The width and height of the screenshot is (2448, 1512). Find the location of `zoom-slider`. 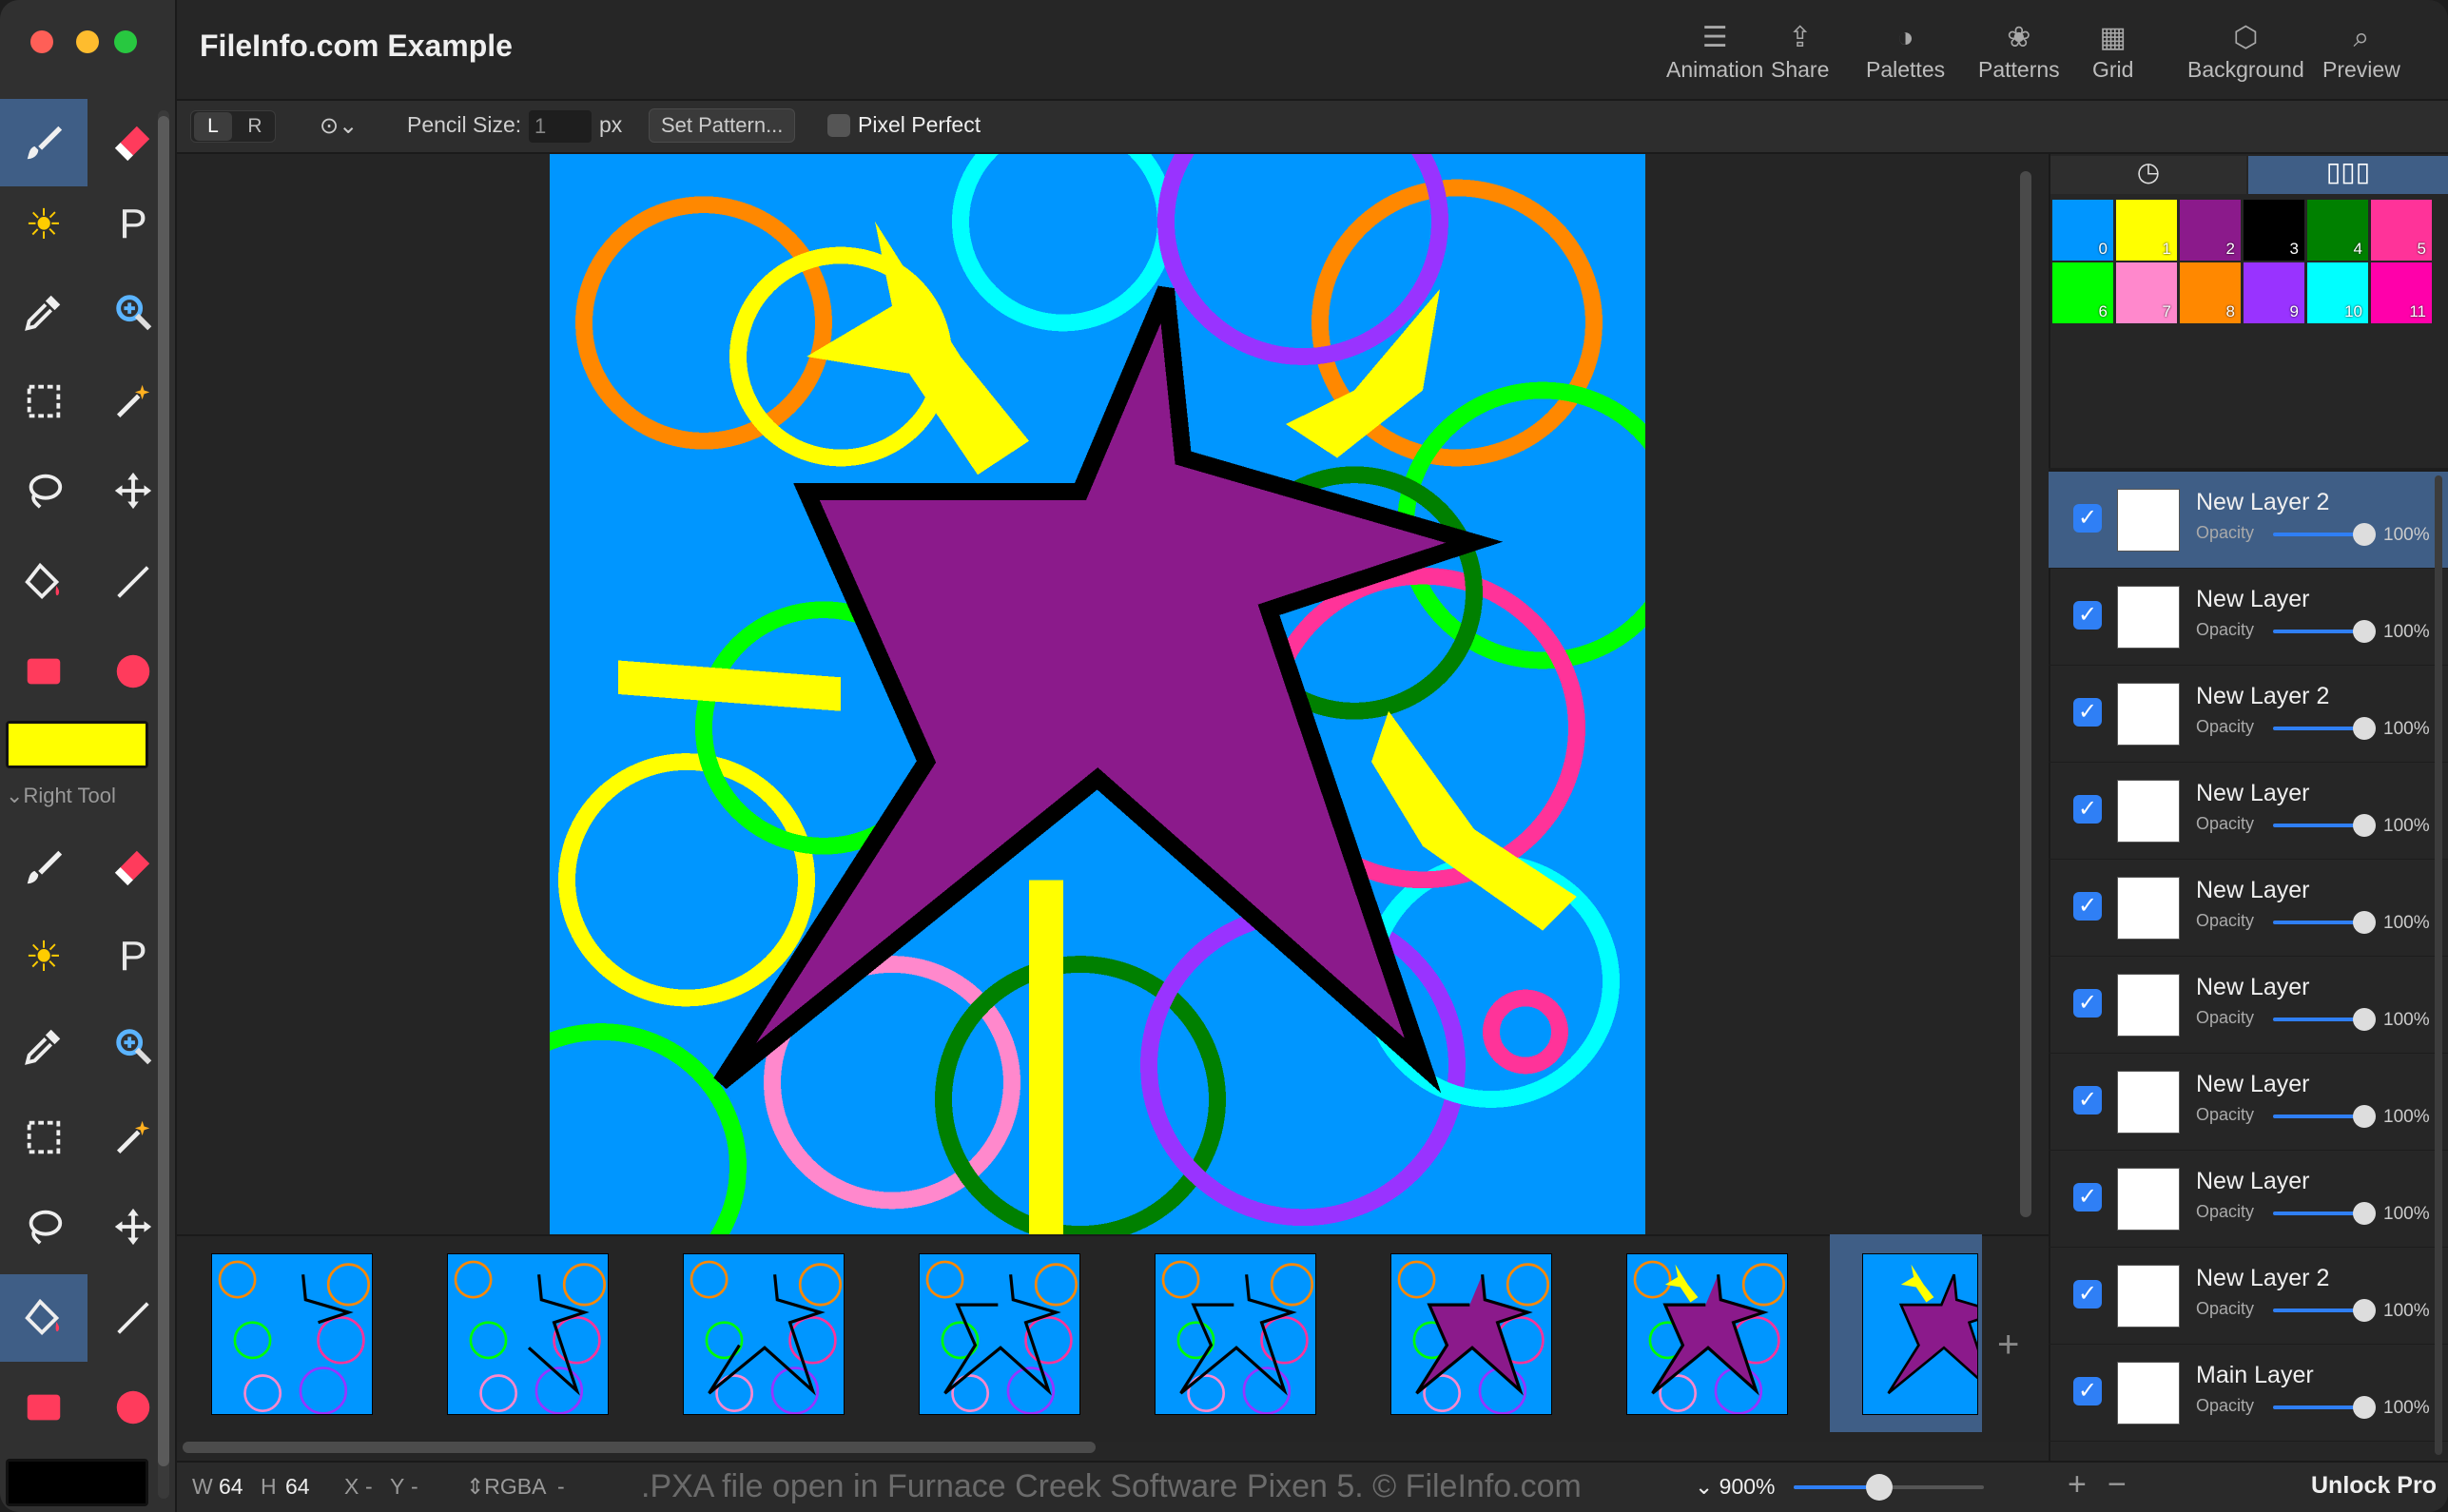

zoom-slider is located at coordinates (1889, 1487).